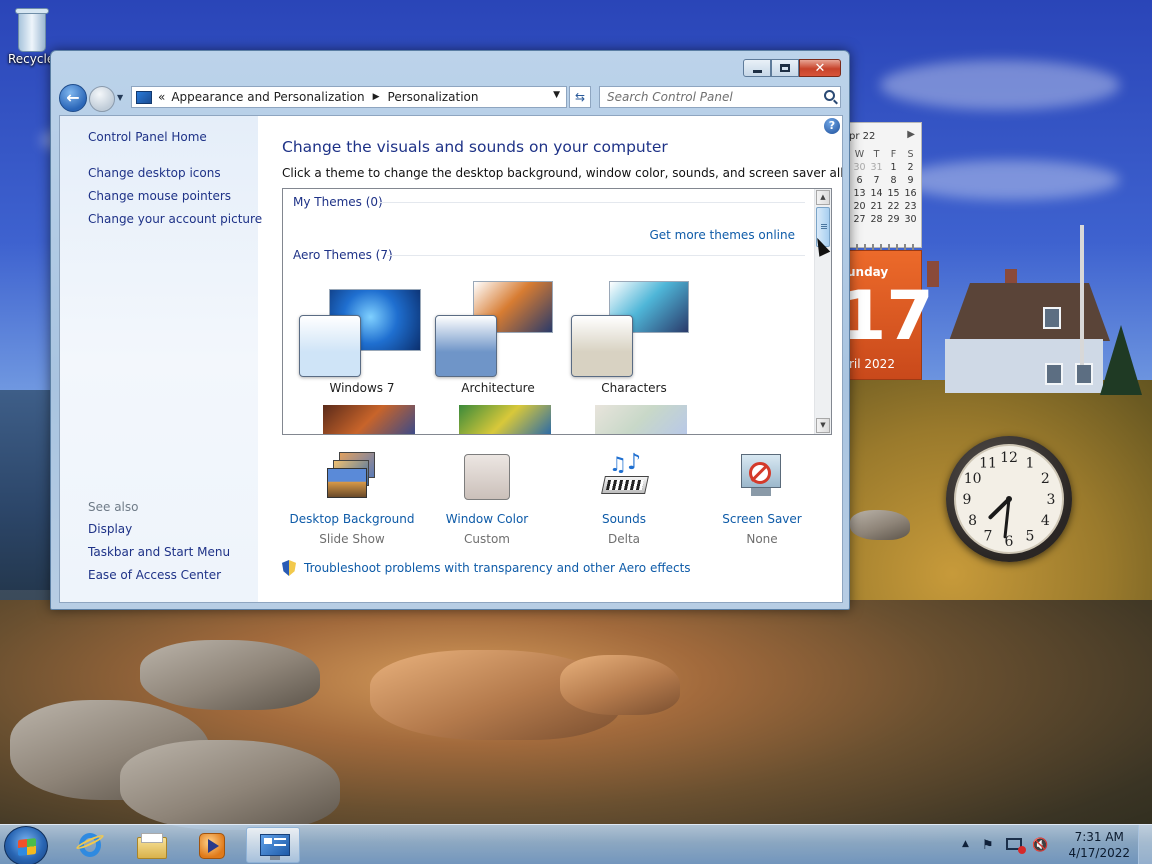 The width and height of the screenshot is (1152, 864). I want to click on calendar-date-cell: 29, so click(893, 220).